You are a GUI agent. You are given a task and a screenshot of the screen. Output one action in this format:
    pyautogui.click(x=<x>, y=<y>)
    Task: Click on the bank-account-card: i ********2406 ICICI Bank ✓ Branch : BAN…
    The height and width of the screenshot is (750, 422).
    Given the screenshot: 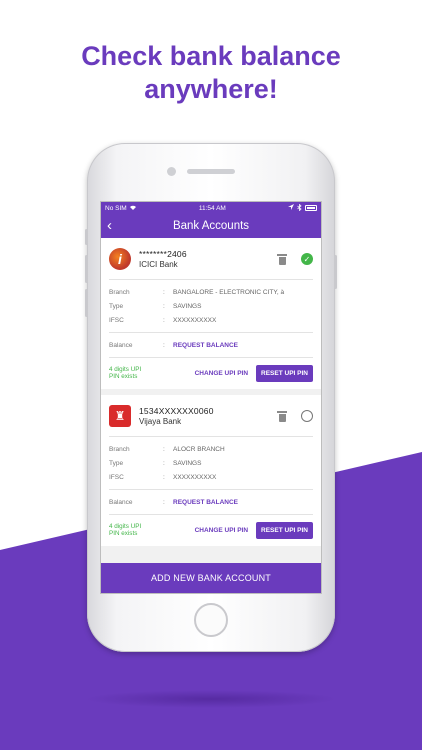 What is the action you would take?
    pyautogui.click(x=211, y=313)
    